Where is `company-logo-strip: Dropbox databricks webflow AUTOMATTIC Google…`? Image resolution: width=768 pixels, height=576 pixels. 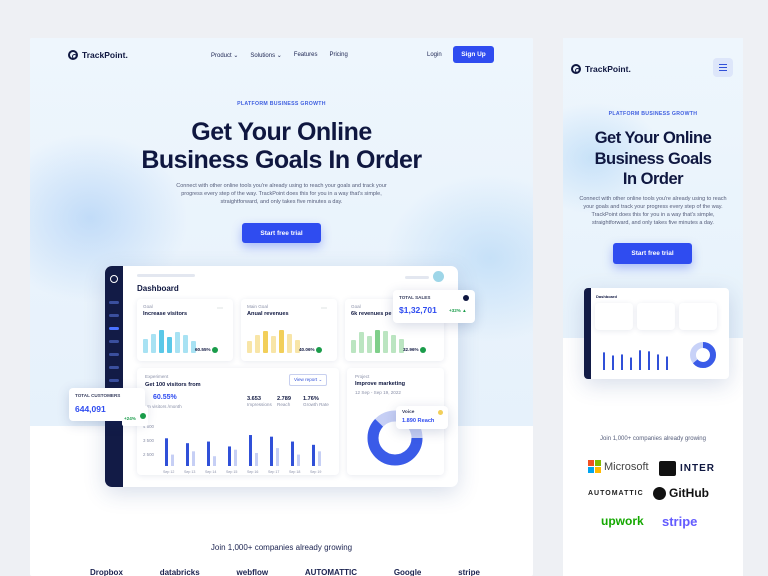 company-logo-strip: Dropbox databricks webflow AUTOMATTIC Google… is located at coordinates (285, 572).